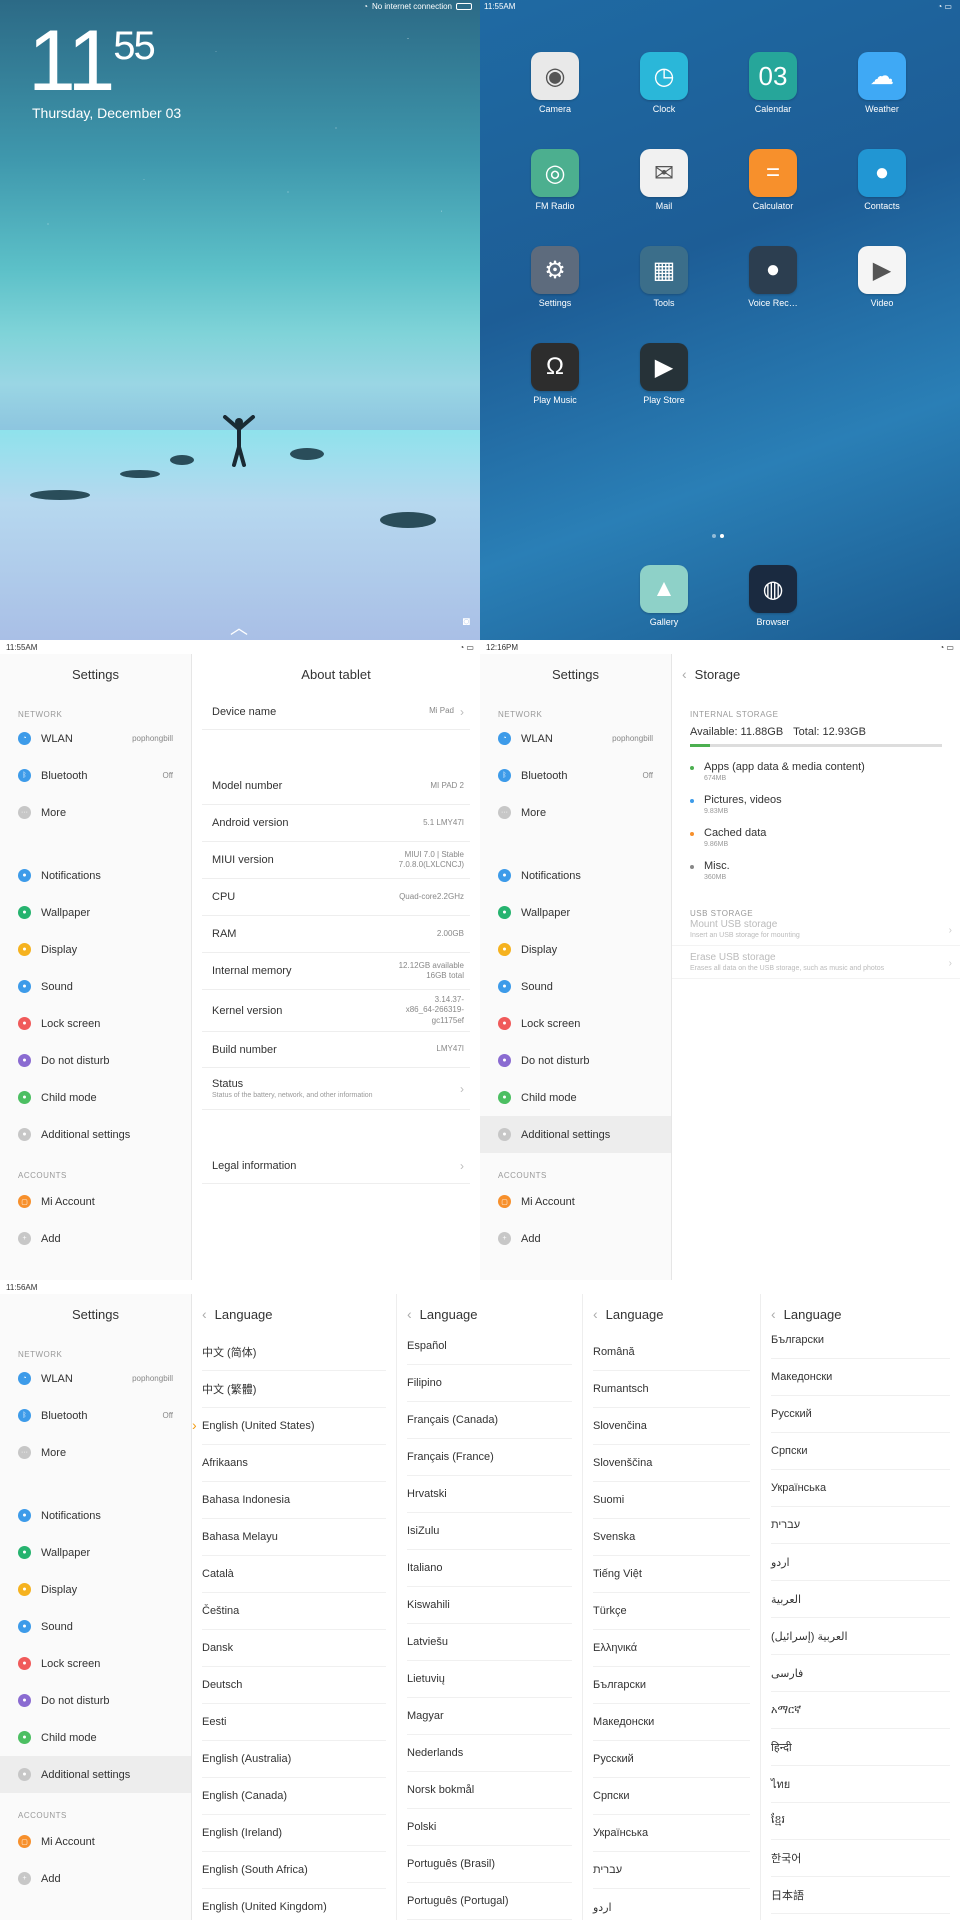 This screenshot has height=1920, width=960. Describe the element at coordinates (671, 1648) in the screenshot. I see `language-option: Ελληνικά` at that location.